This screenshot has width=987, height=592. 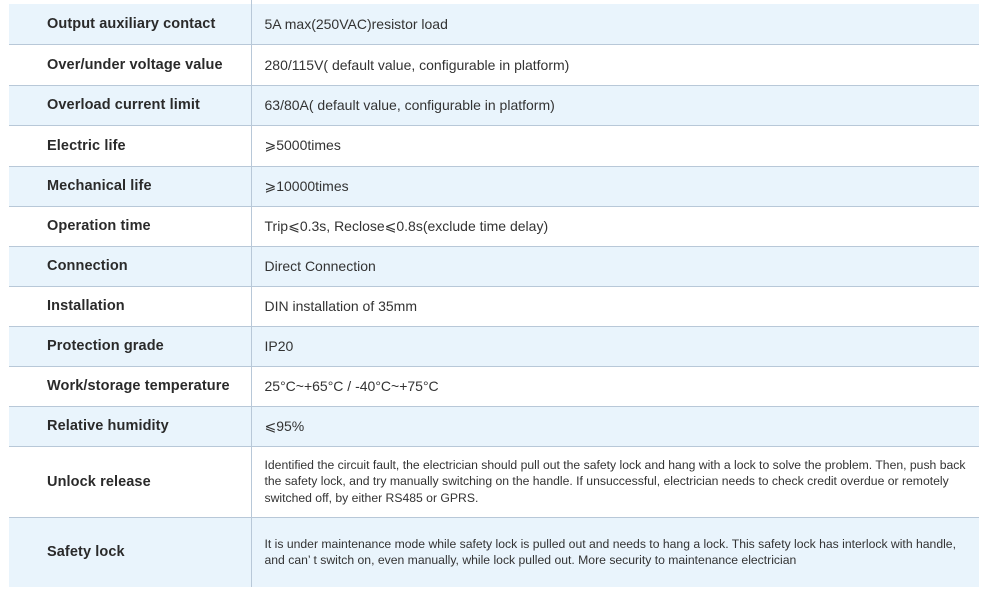 What do you see at coordinates (284, 425) in the screenshot?
I see `spec-value: ⩽95%` at bounding box center [284, 425].